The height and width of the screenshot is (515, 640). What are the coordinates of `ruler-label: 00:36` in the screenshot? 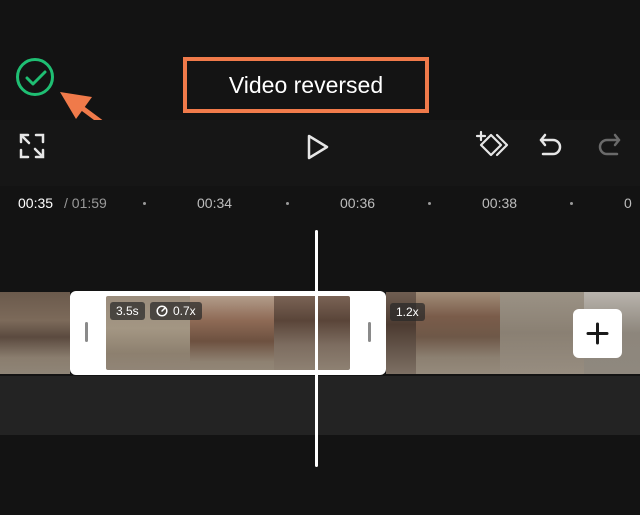 It's located at (358, 203).